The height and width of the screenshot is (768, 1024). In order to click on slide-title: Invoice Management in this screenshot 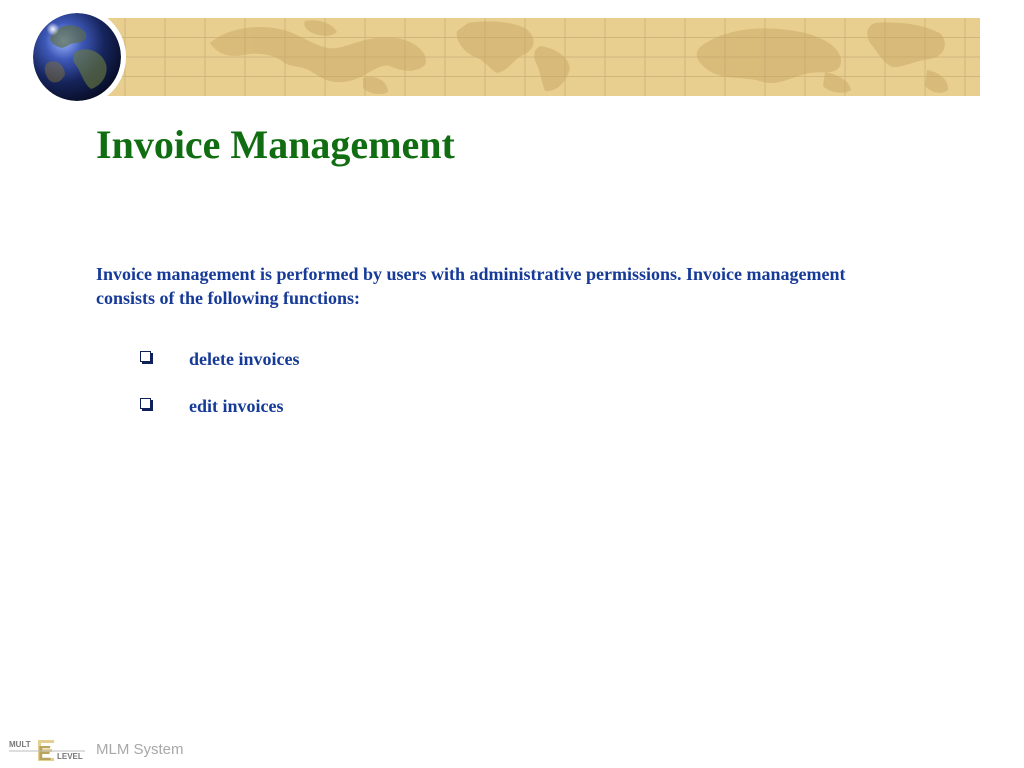, I will do `click(275, 144)`.